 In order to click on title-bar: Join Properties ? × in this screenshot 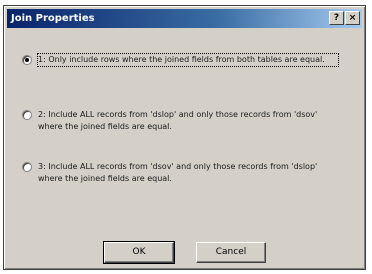, I will do `click(184, 18)`.